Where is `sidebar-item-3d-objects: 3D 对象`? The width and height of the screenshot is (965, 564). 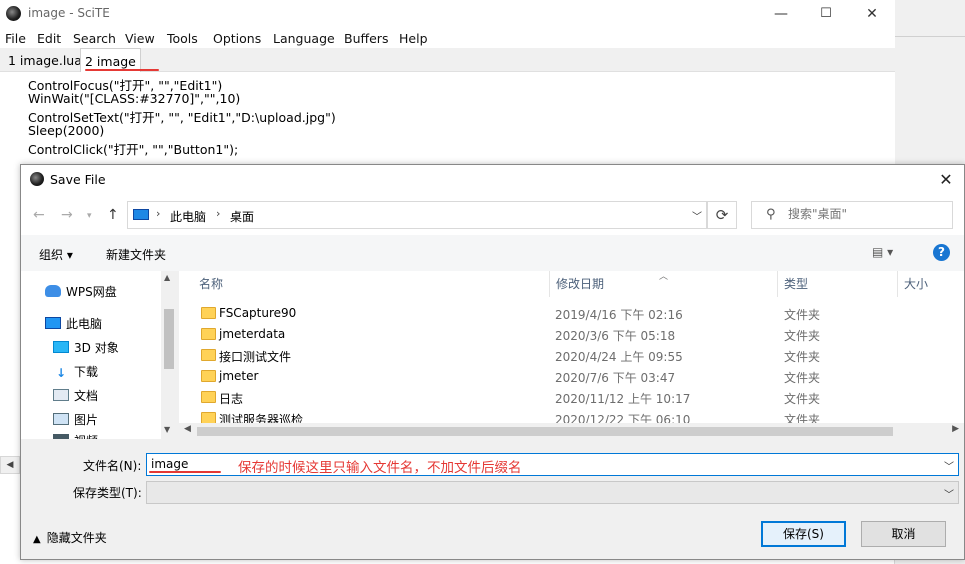 sidebar-item-3d-objects: 3D 对象 is located at coordinates (86, 348).